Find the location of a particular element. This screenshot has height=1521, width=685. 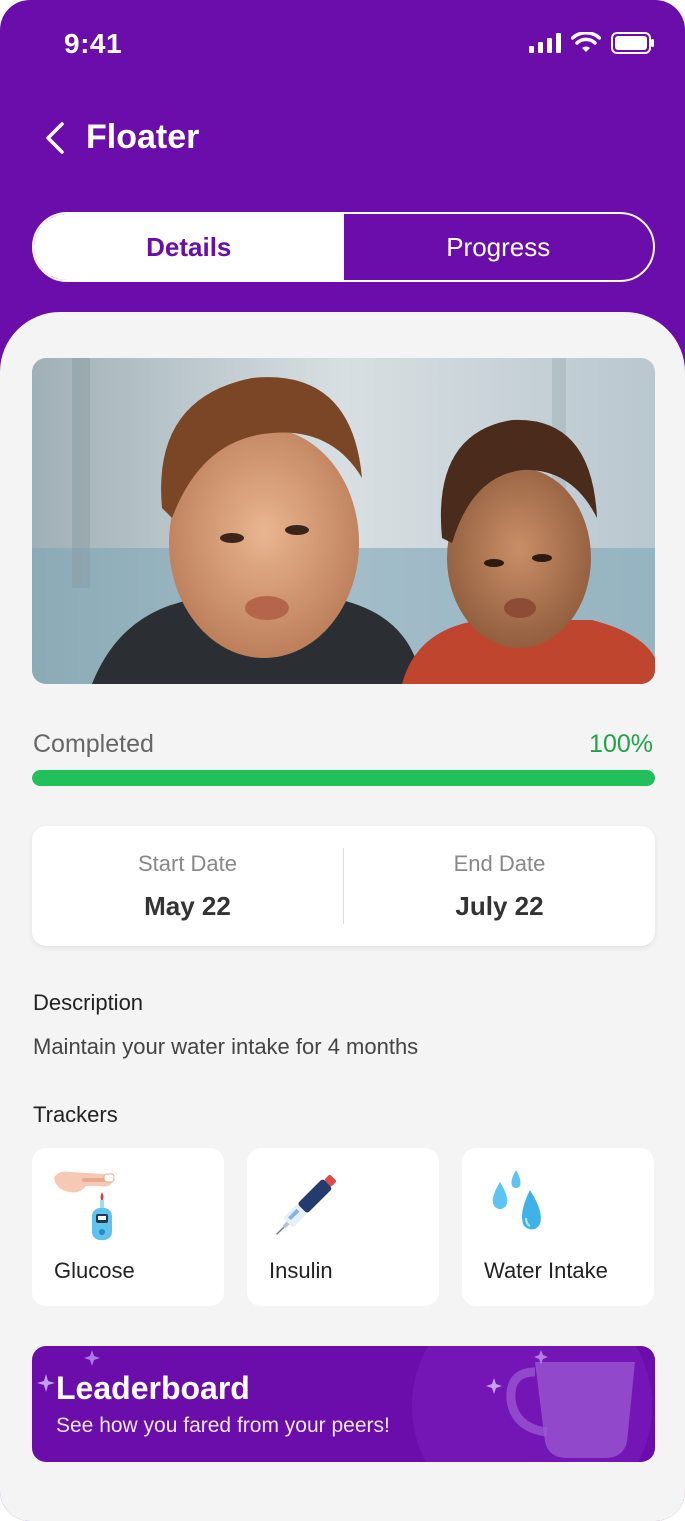

trophy-cup-icon is located at coordinates (570, 1404).